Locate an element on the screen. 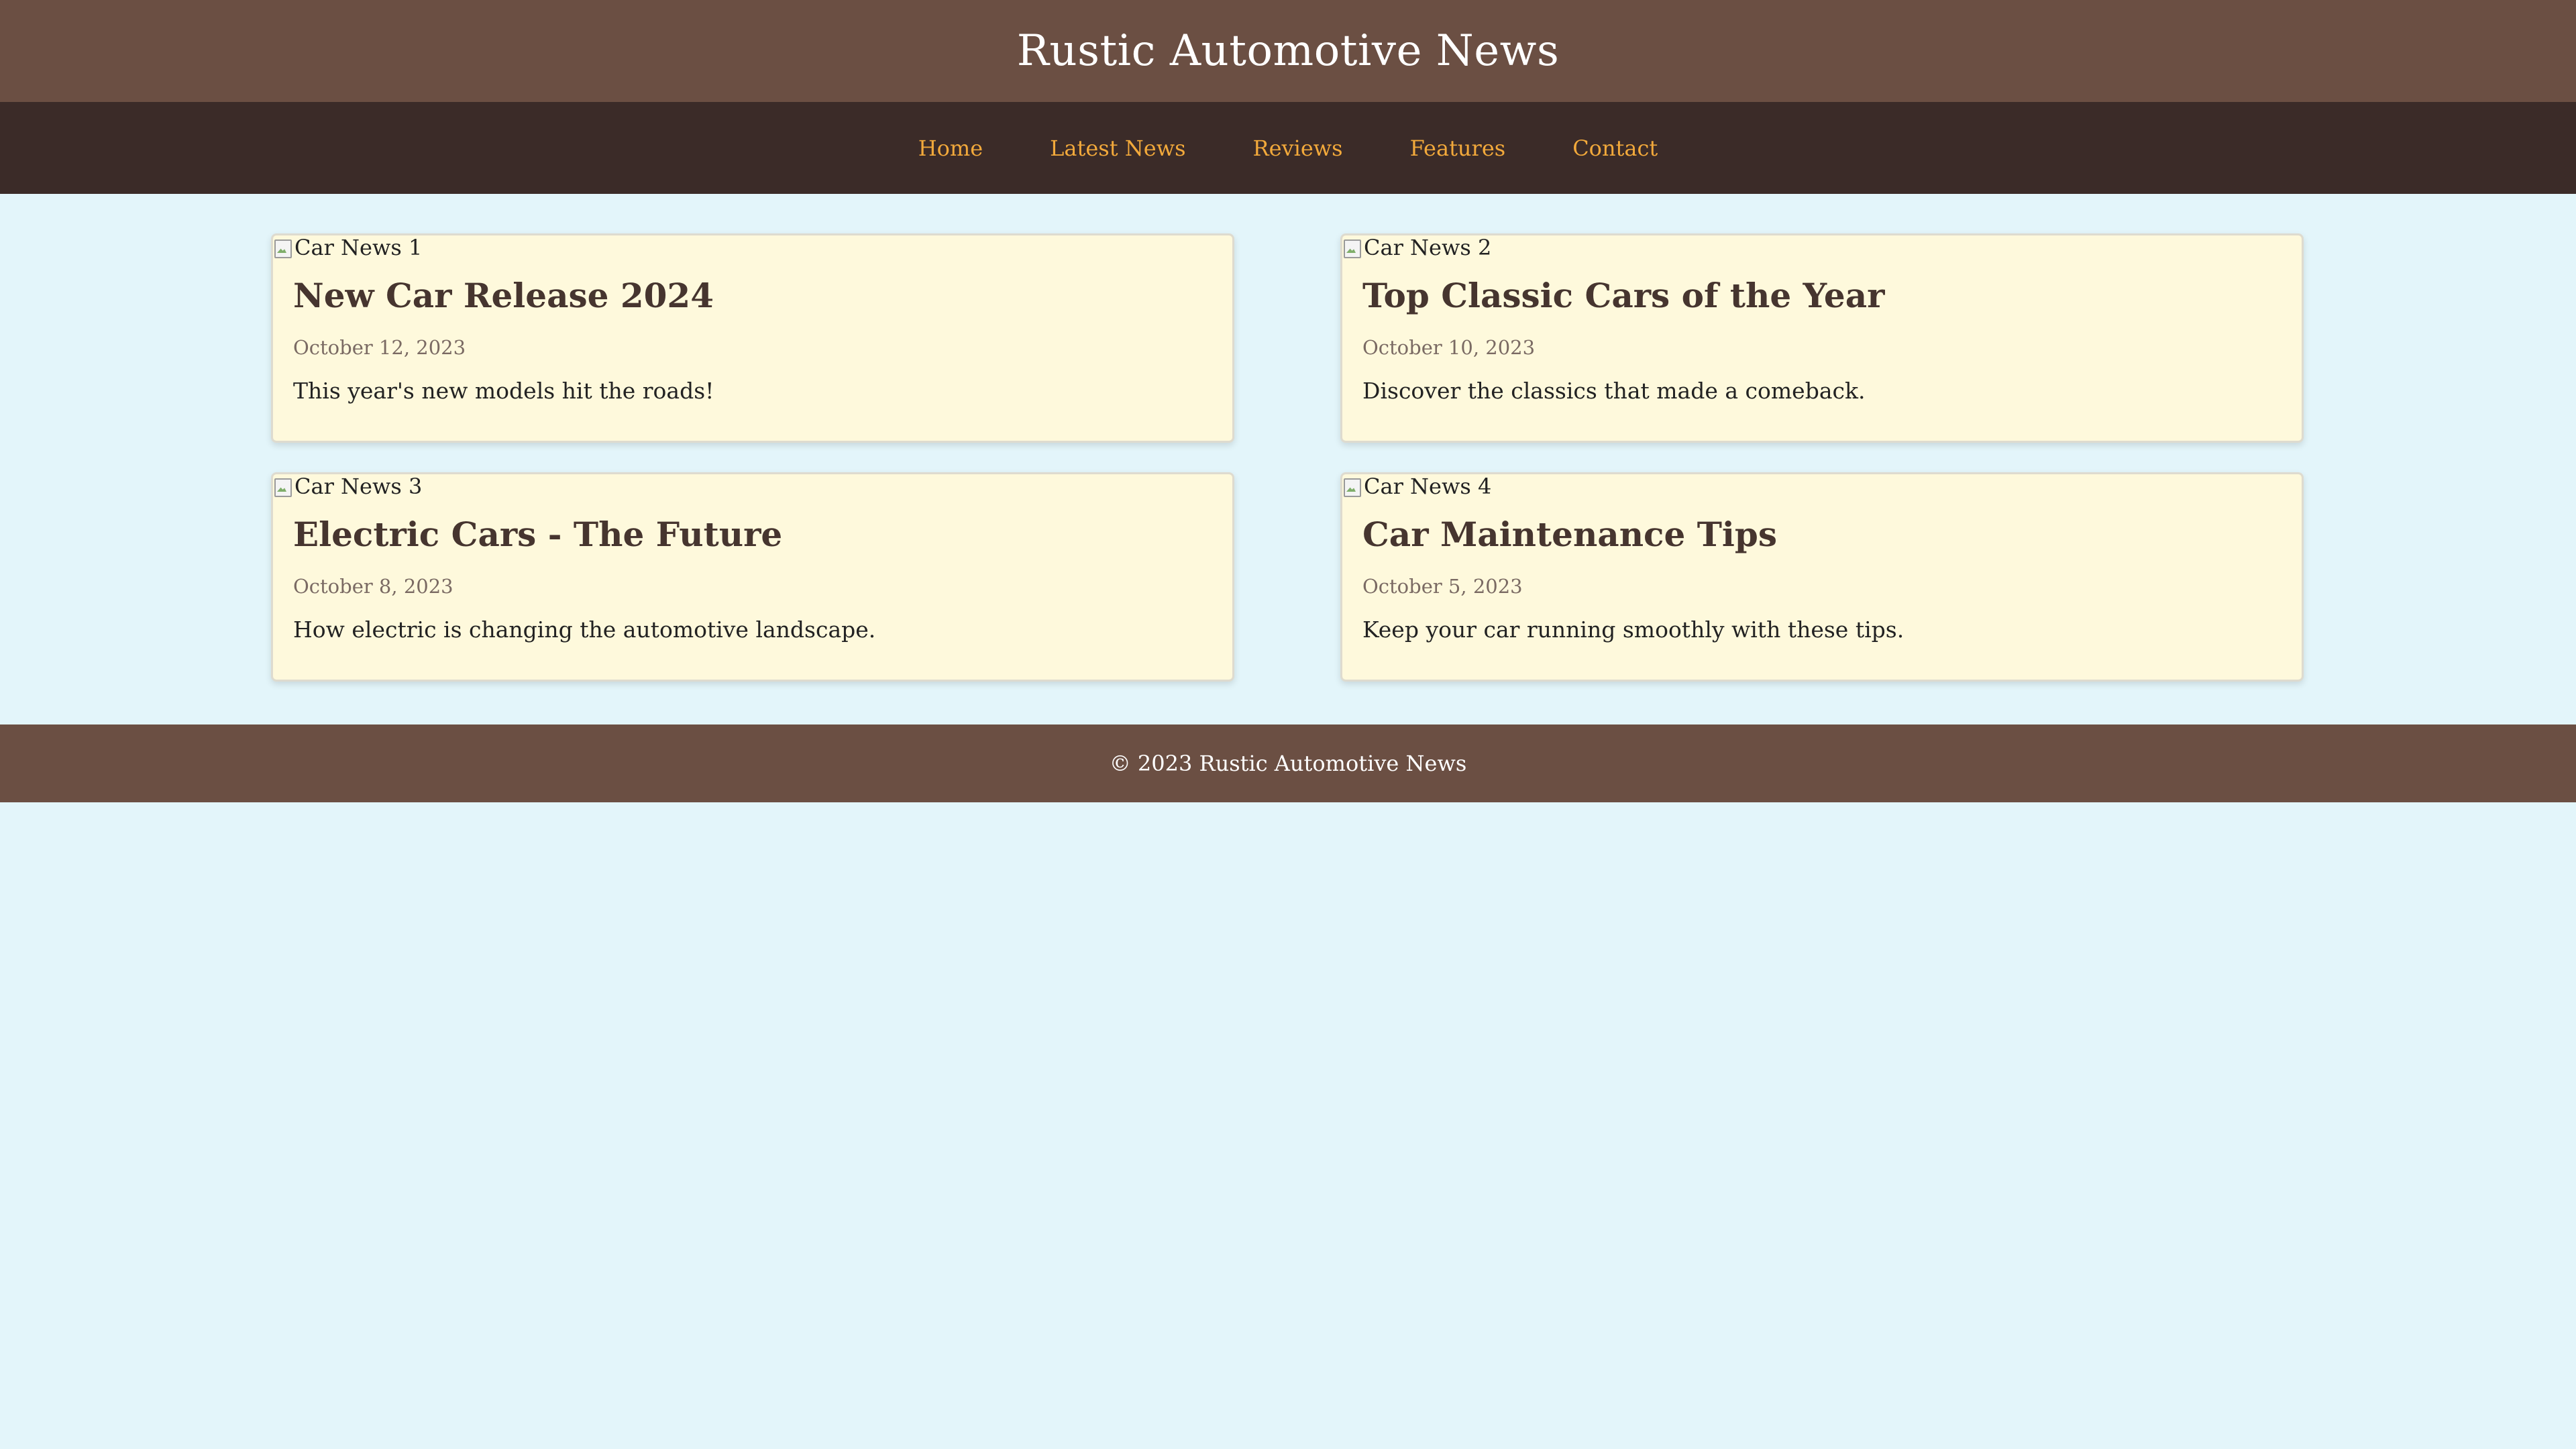  footer-copyright: © 2023 Rustic Automotive News is located at coordinates (1288, 763).